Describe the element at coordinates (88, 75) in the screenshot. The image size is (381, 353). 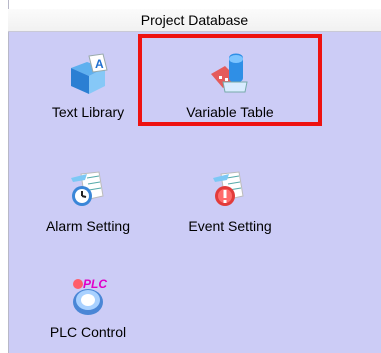
I see `text-library-icon: A` at that location.